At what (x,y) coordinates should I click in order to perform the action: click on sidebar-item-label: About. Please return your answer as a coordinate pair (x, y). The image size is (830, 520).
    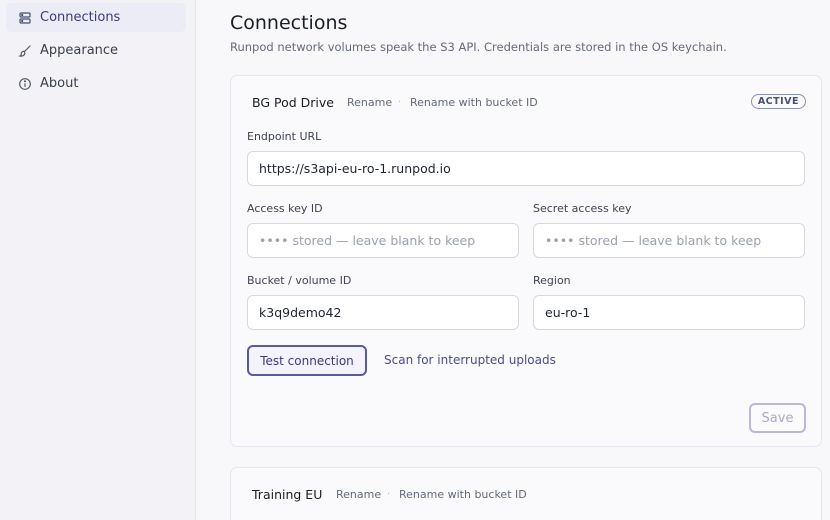
    Looking at the image, I should click on (59, 83).